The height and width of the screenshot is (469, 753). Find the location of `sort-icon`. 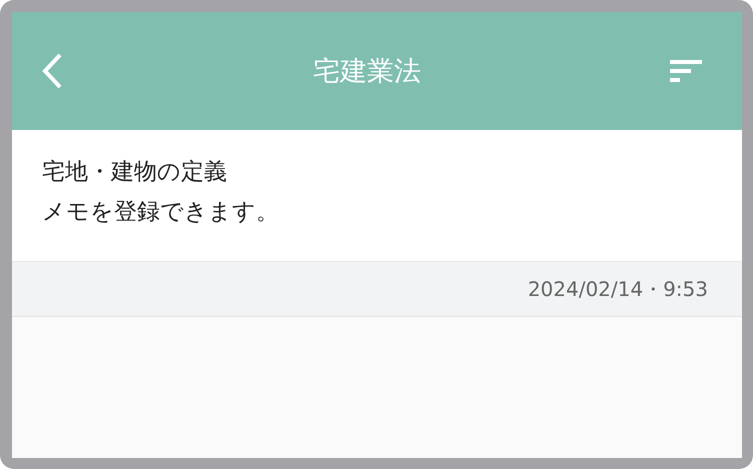

sort-icon is located at coordinates (686, 71).